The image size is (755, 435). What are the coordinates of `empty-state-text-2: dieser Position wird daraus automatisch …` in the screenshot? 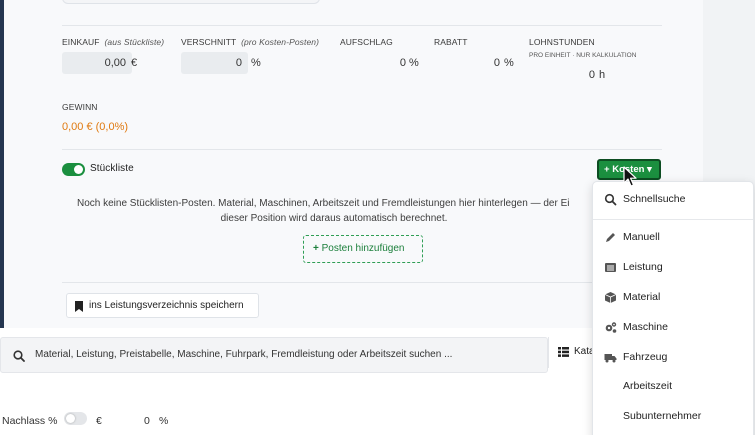 It's located at (334, 218).